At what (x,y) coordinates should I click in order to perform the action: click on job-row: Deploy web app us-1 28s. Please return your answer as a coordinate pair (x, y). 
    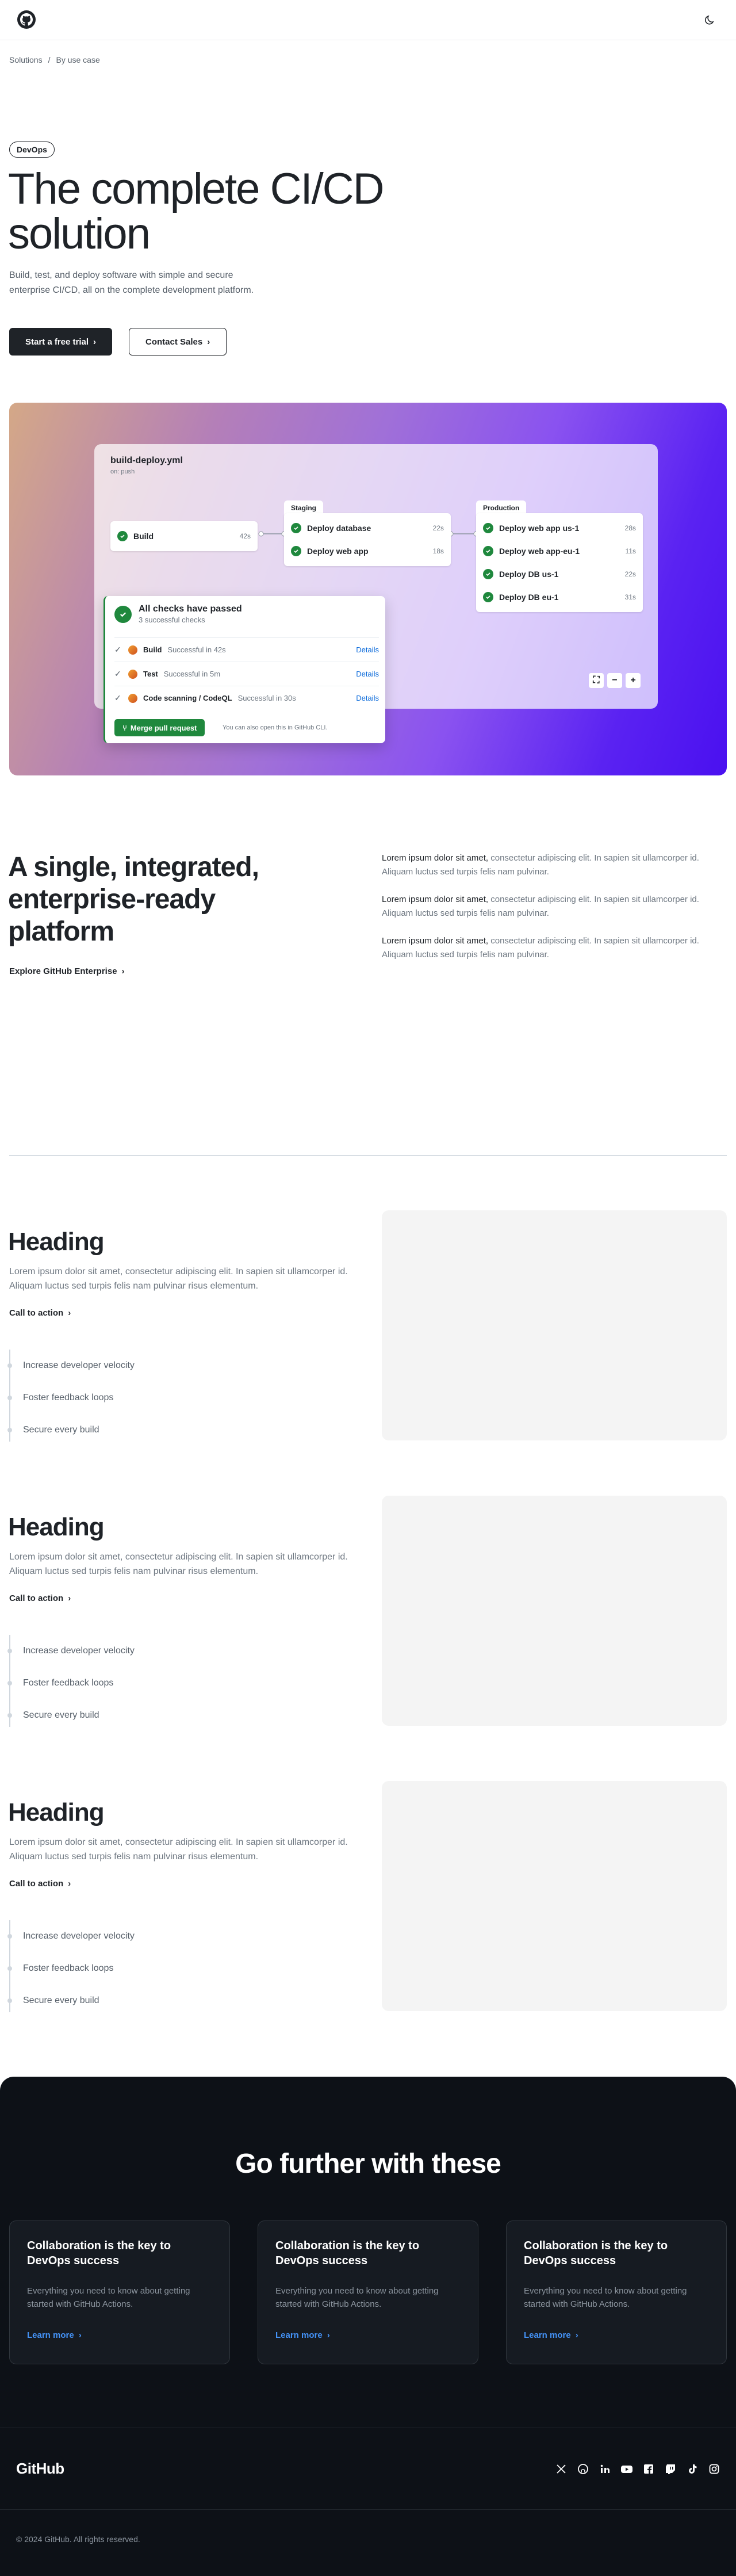
    Looking at the image, I should click on (559, 528).